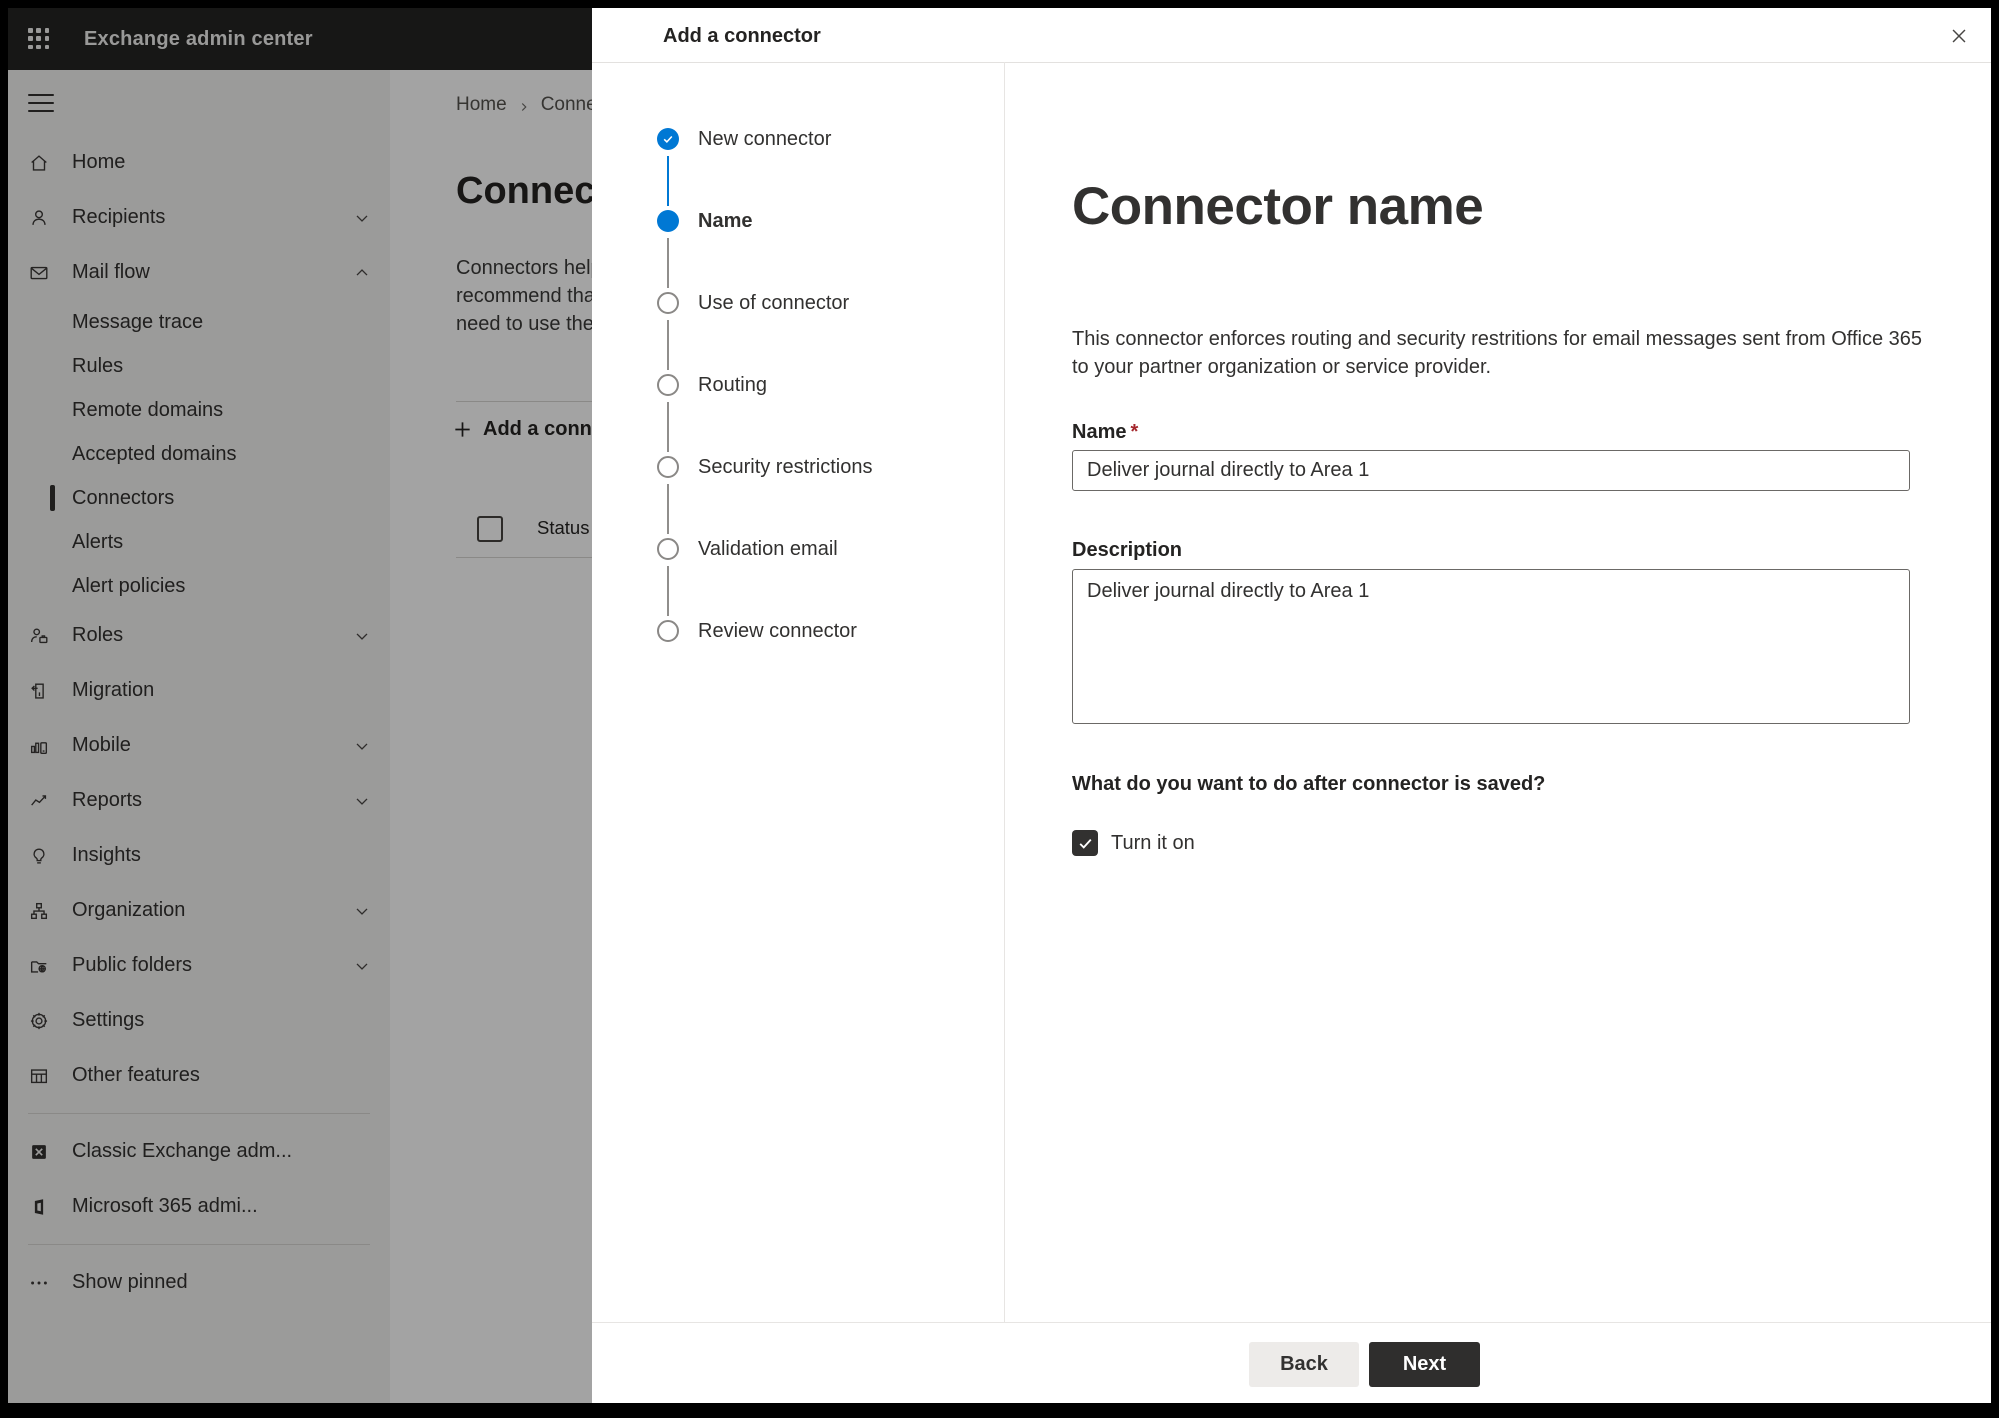 The image size is (1999, 1418). I want to click on back-button: Back, so click(1304, 1364).